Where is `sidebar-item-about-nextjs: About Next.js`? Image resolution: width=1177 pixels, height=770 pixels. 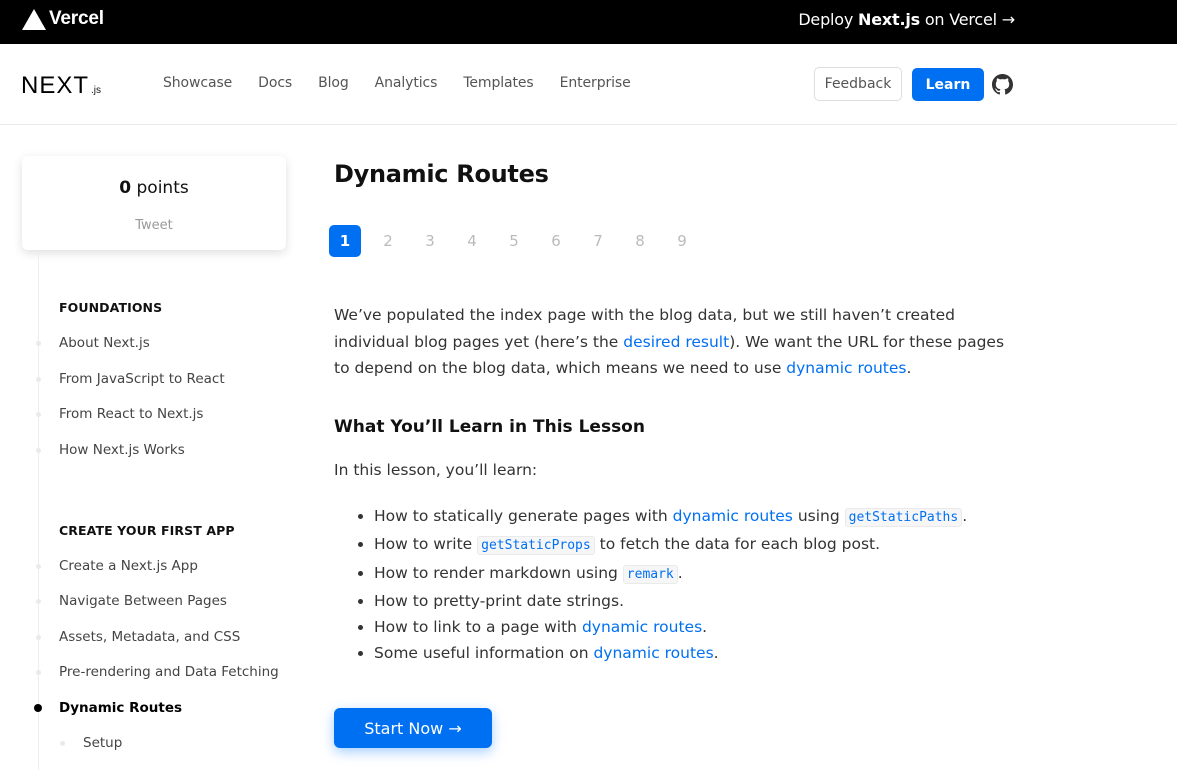
sidebar-item-about-nextjs: About Next.js is located at coordinates (104, 343).